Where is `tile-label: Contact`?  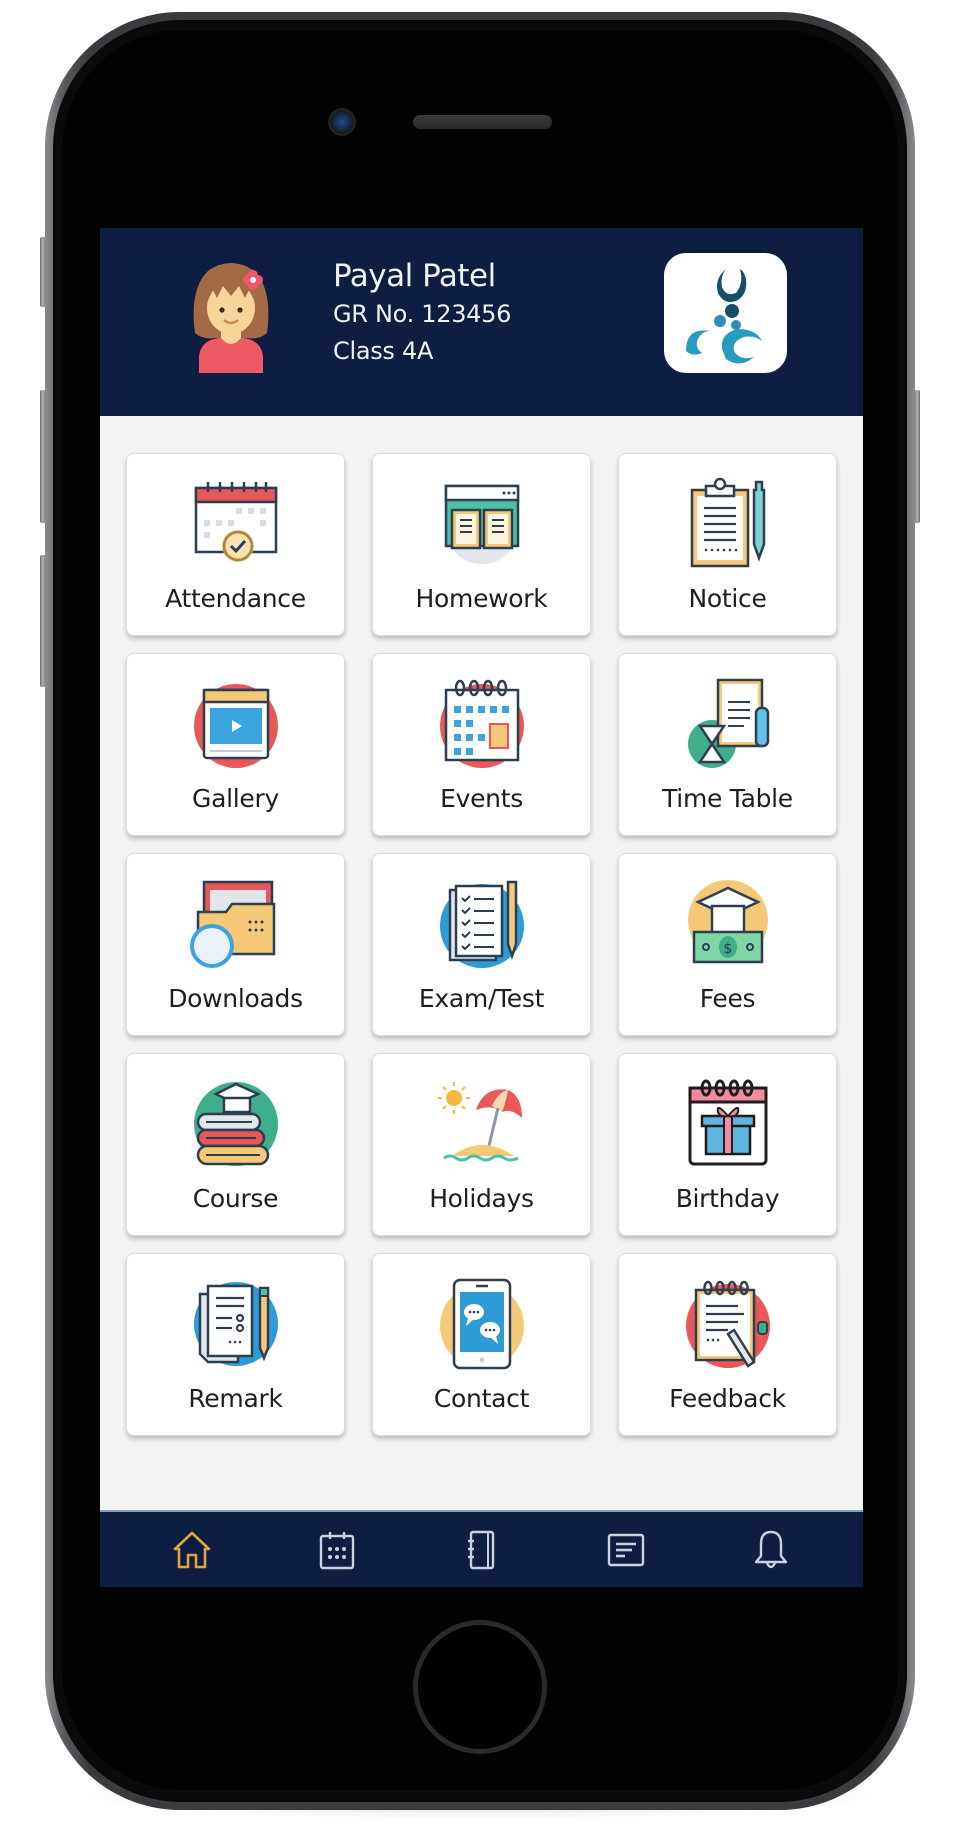 tile-label: Contact is located at coordinates (481, 1398).